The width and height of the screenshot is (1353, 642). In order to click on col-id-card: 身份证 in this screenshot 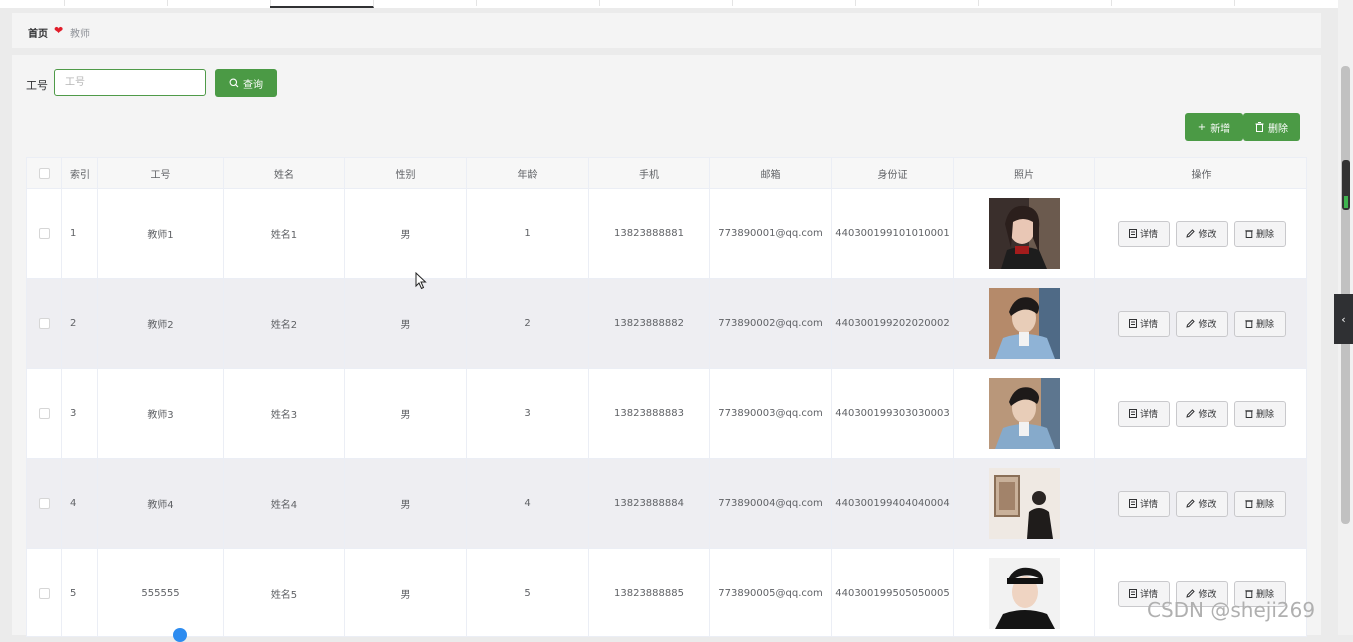, I will do `click(893, 173)`.